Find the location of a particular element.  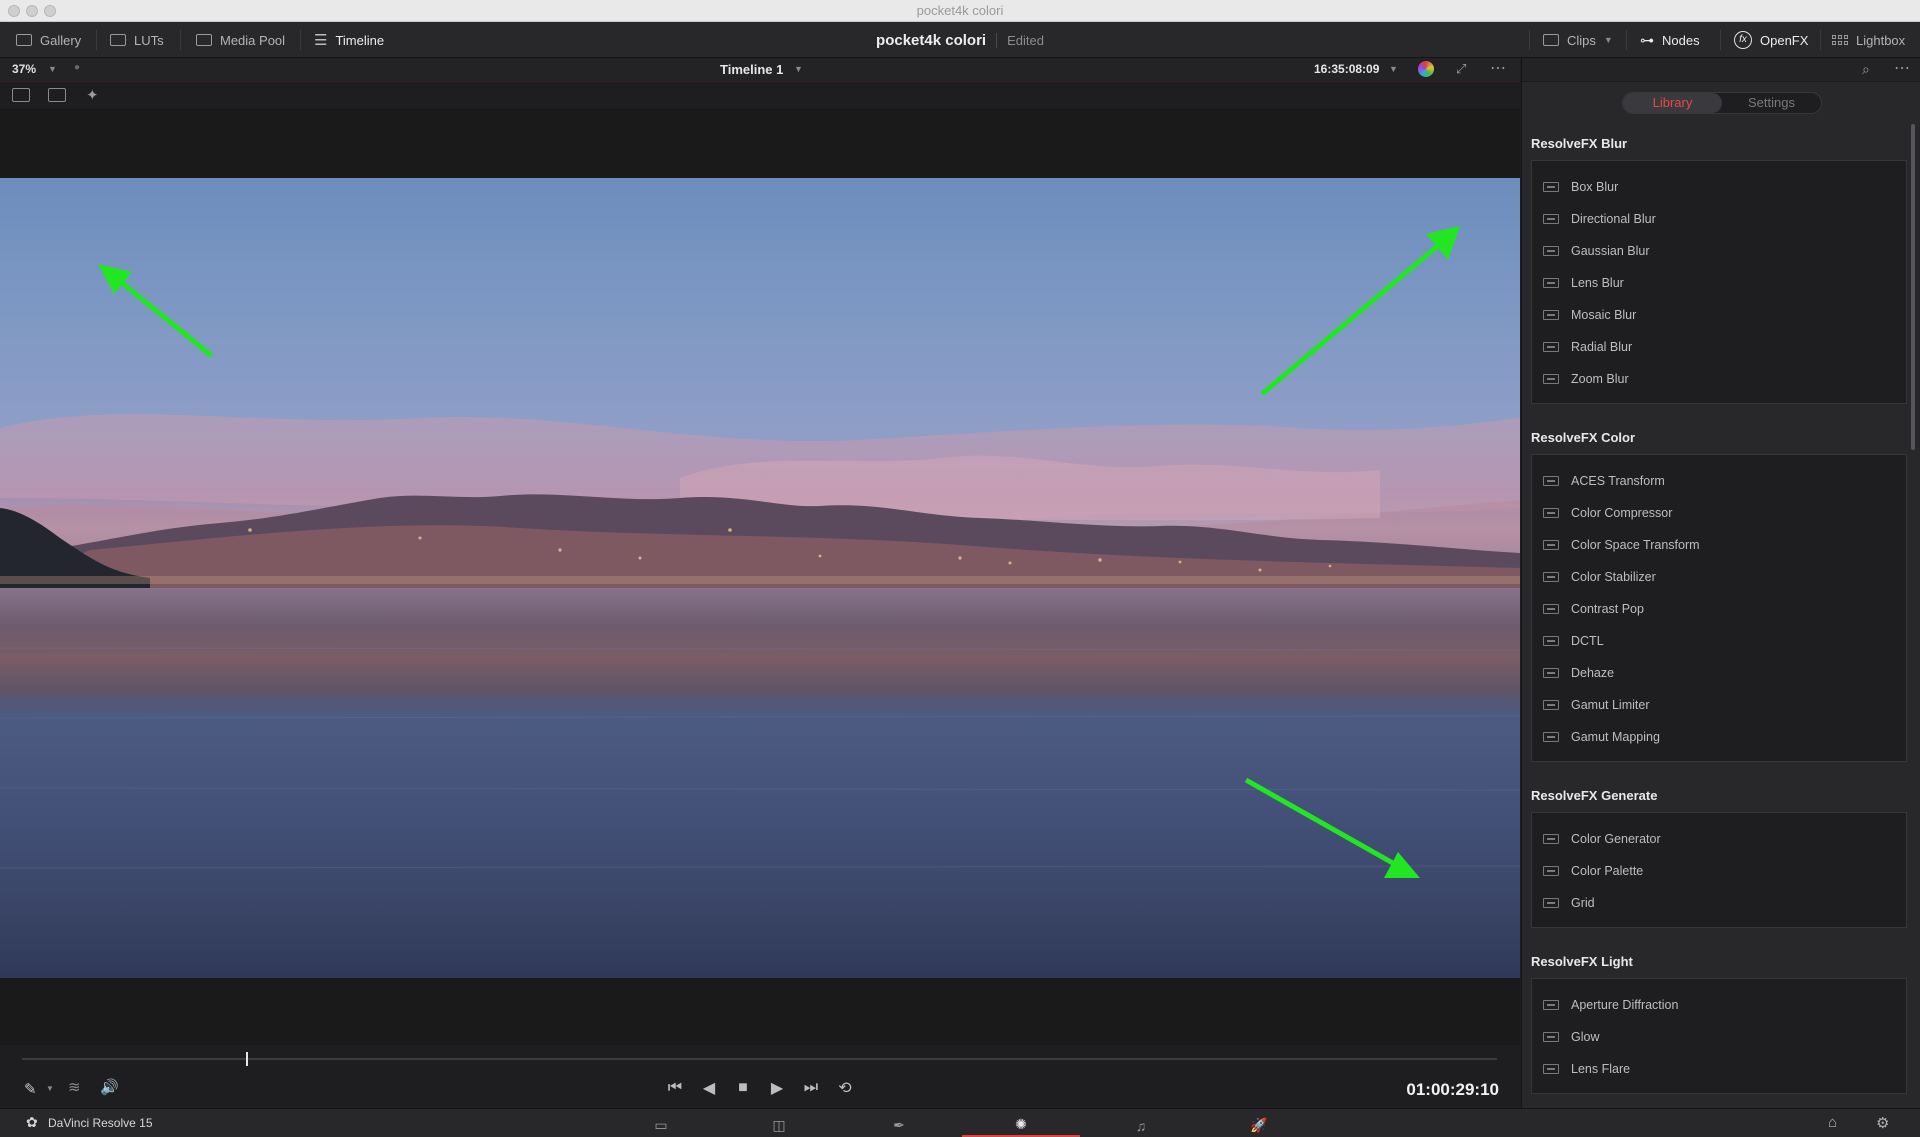

timeline-button: ☰ Timeline is located at coordinates (349, 40).